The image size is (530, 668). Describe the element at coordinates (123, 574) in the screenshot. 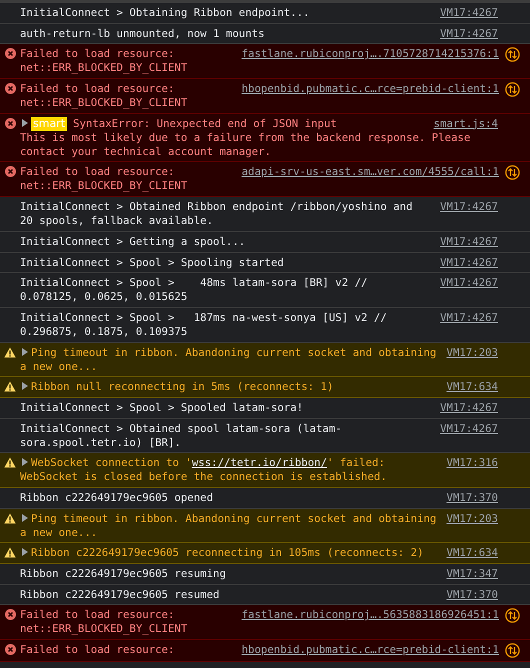

I see `console-message: Ribbon c222649179ec9605 resuming` at that location.